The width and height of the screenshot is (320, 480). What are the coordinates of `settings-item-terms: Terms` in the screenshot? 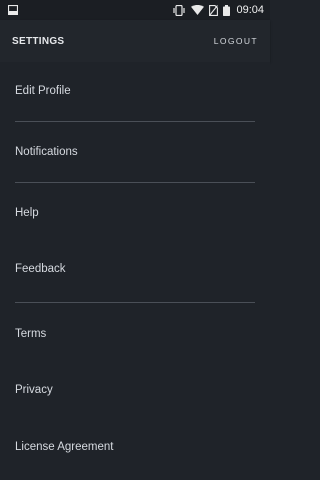 It's located at (30, 334).